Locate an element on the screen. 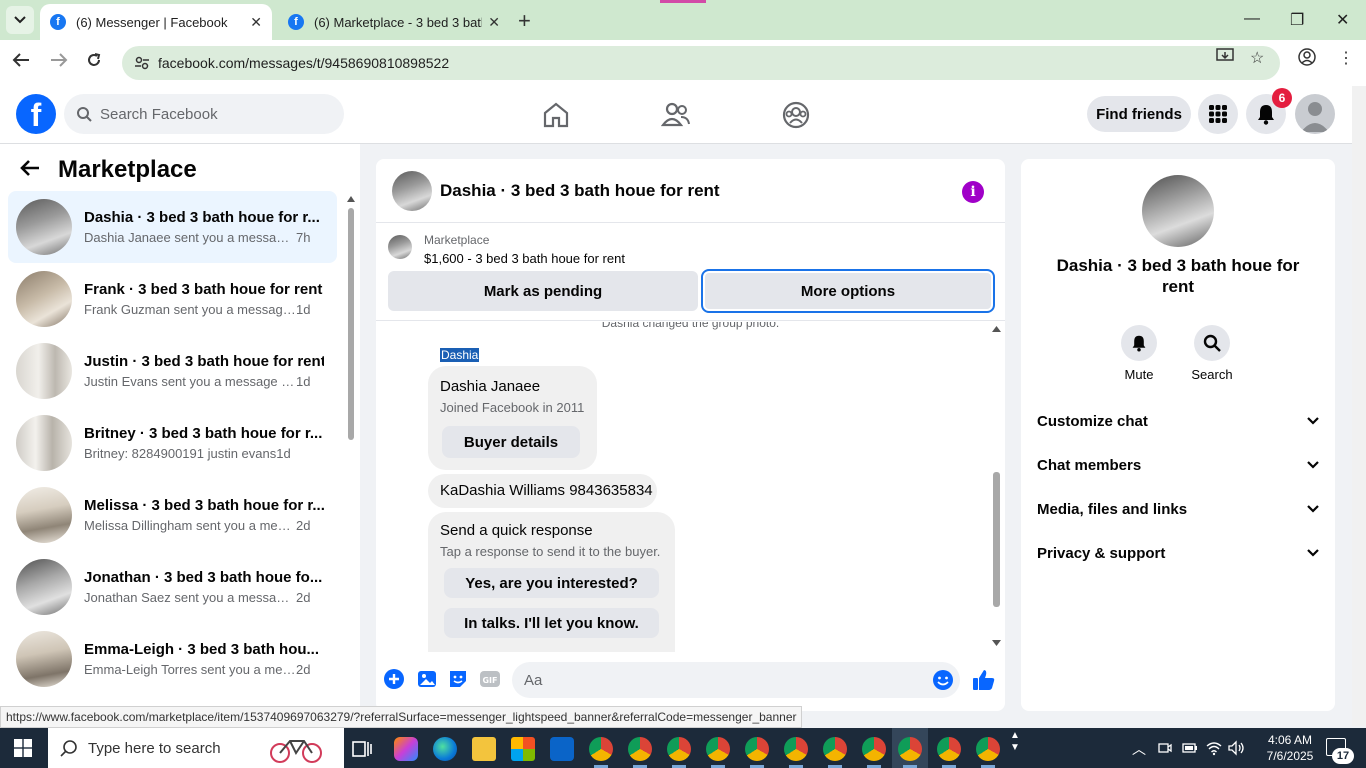 This screenshot has height=768, width=1366. chat-title: Dashia · 3 bed 3 bath houe for rent is located at coordinates (580, 191).